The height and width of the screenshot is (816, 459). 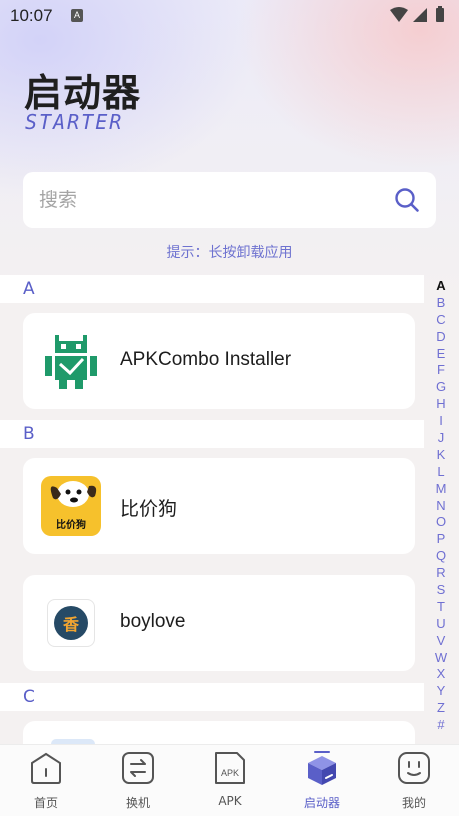 I want to click on index-letter-v: V, so click(x=441, y=641).